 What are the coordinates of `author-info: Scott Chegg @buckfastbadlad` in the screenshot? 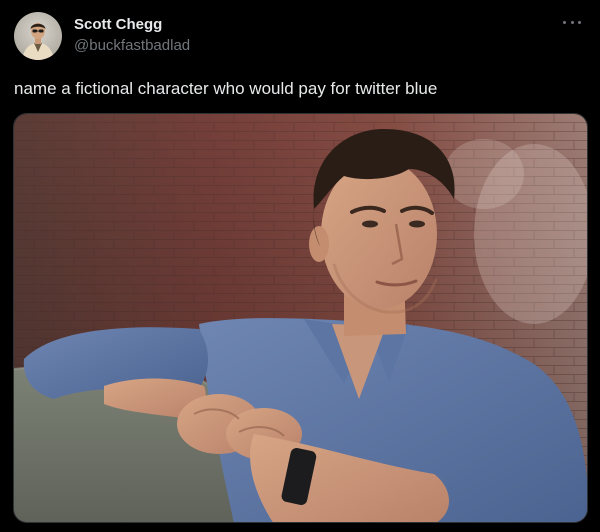 It's located at (132, 35).